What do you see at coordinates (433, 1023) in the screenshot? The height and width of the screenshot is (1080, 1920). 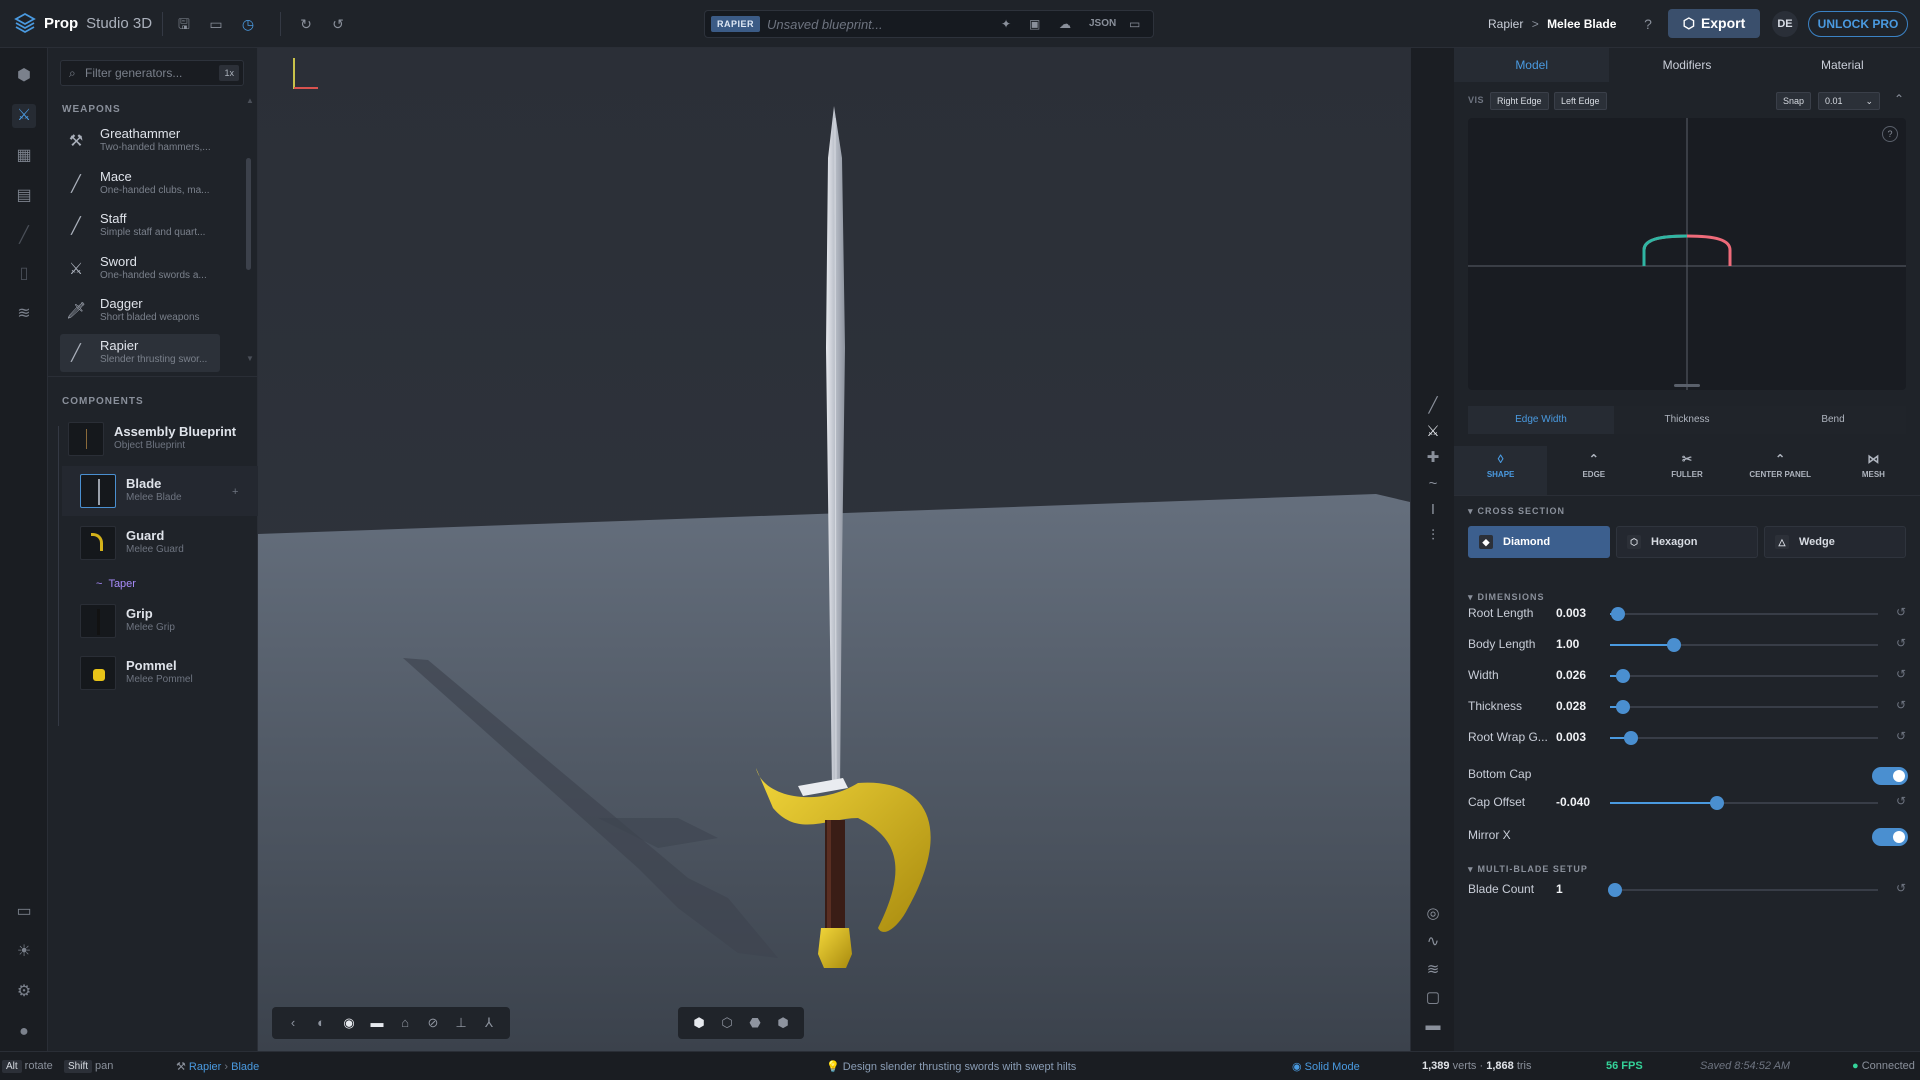 I see `disable-icon: ⊘` at bounding box center [433, 1023].